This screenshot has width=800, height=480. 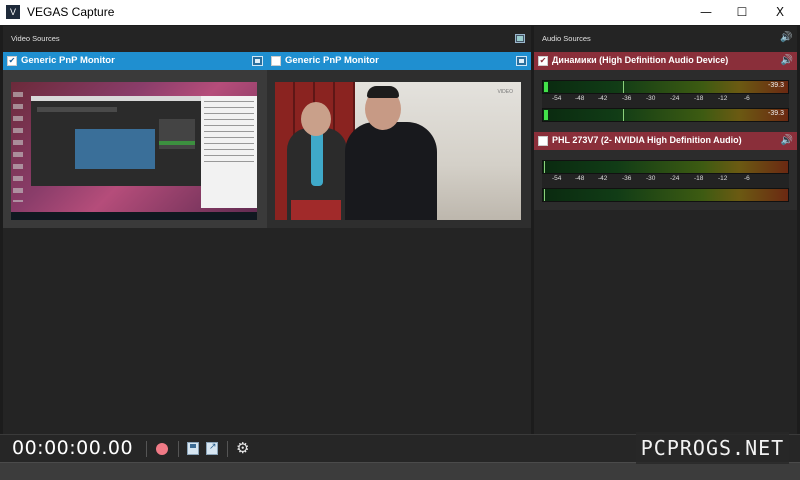 I want to click on audio-source-checkbox: ✔, so click(x=543, y=61).